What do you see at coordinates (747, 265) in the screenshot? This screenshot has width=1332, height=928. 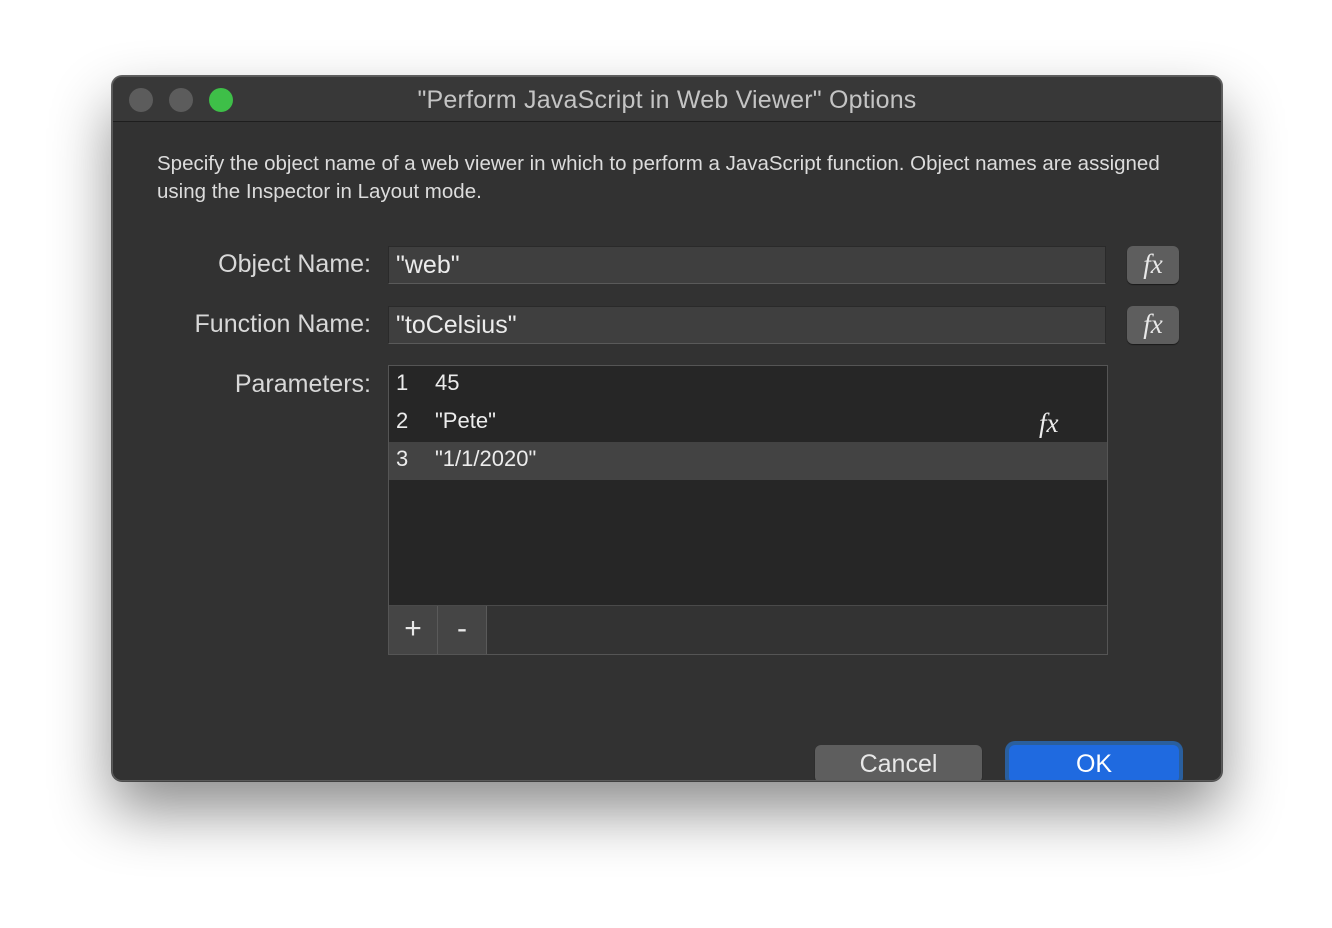 I see `object-name-field: "web"` at bounding box center [747, 265].